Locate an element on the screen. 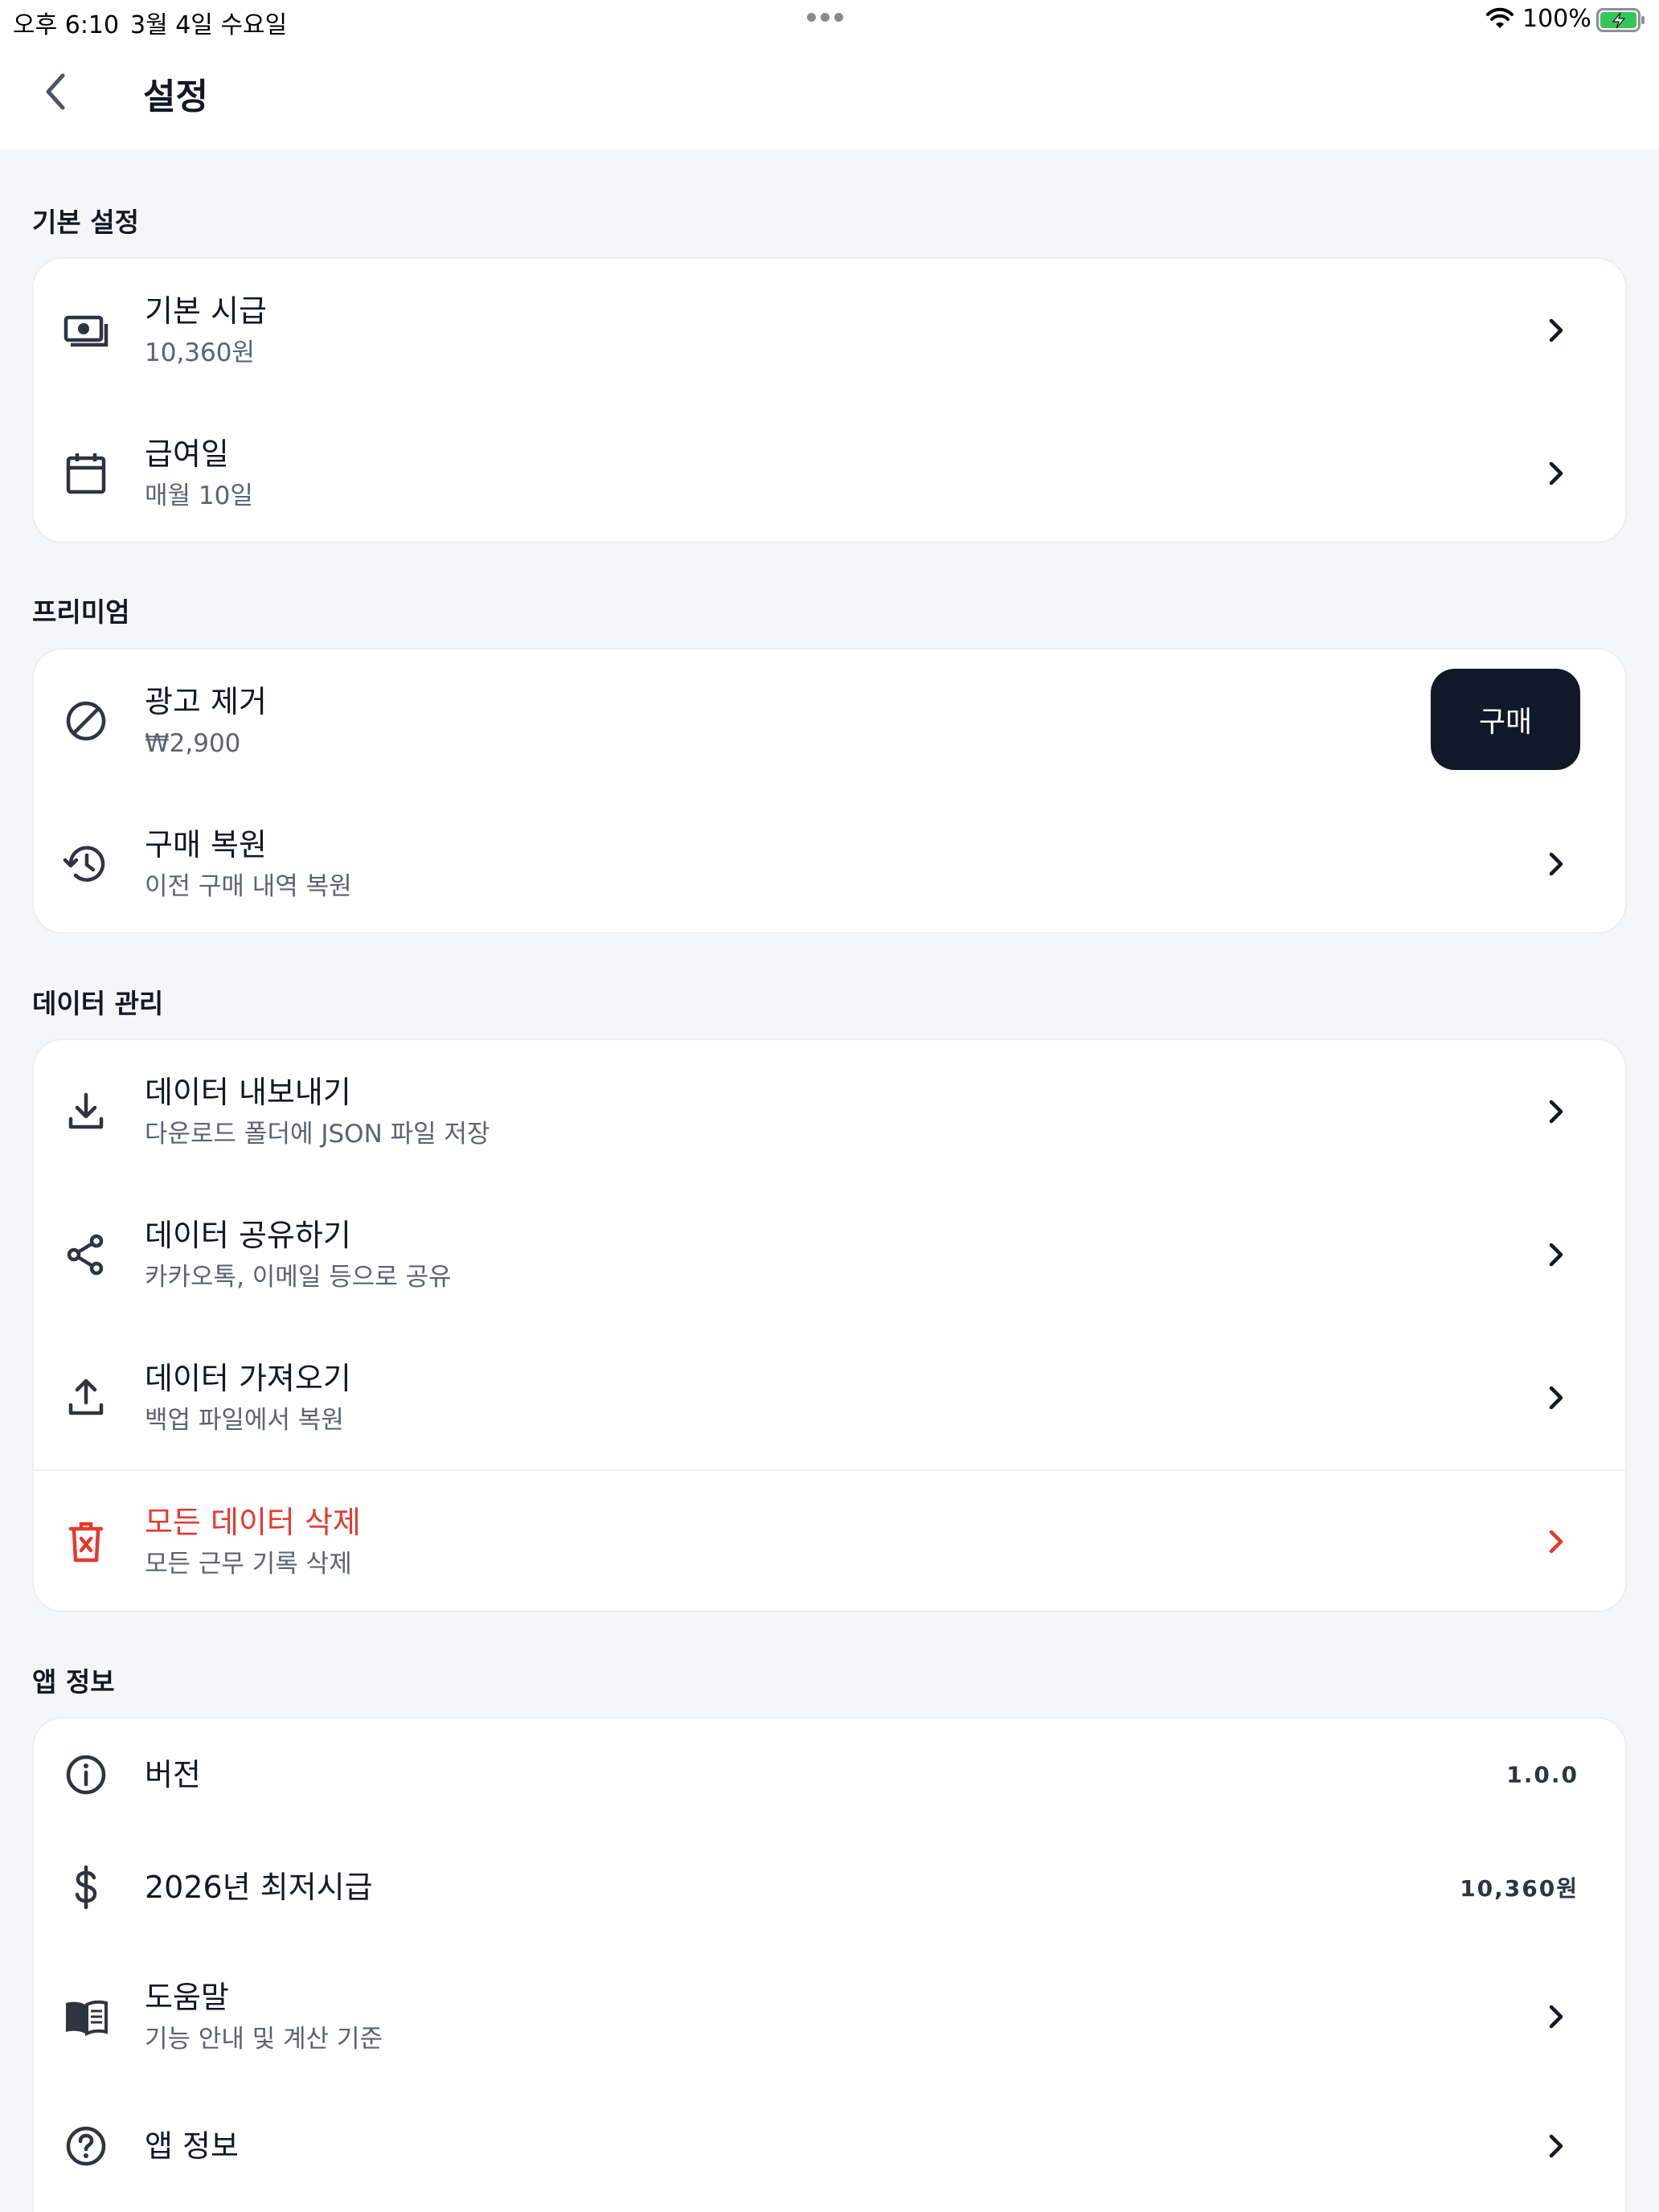 The height and width of the screenshot is (2212, 1659). row-subtitle: 이전 구매 내역 복원 is located at coordinates (248, 886).